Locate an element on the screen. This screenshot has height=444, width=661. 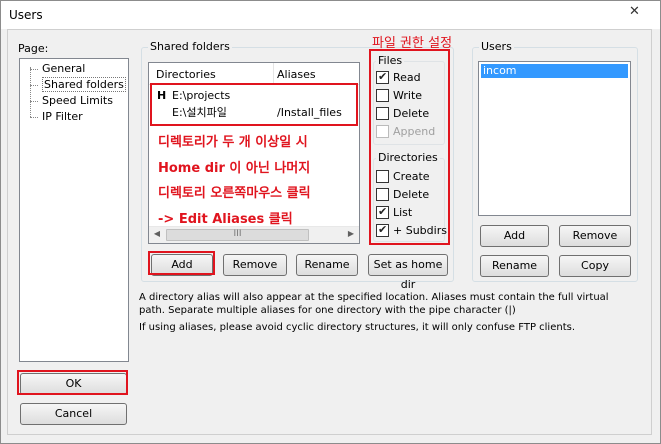
tree-item-general: General is located at coordinates (55, 69).